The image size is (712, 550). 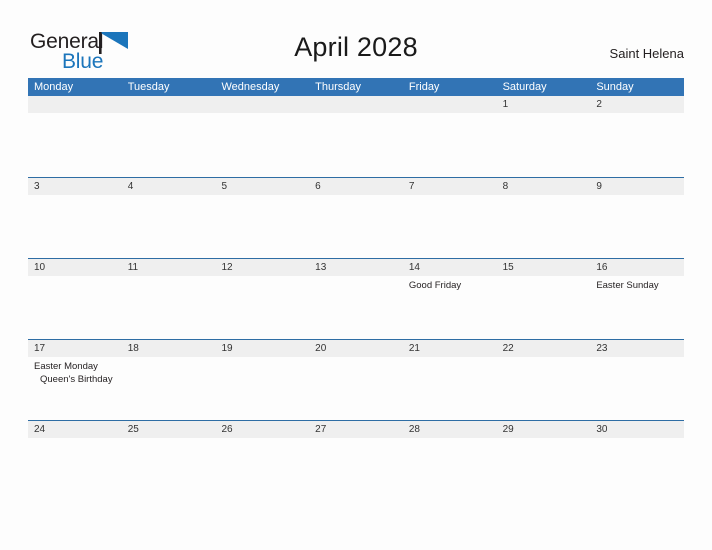 What do you see at coordinates (338, 87) in the screenshot?
I see `weekday-header-thursday: Thursday` at bounding box center [338, 87].